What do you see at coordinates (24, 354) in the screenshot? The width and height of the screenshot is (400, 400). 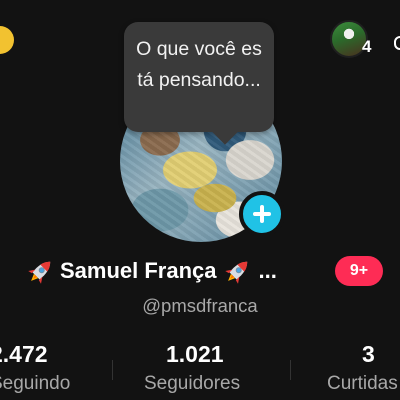 I see `following-count: 2.472` at bounding box center [24, 354].